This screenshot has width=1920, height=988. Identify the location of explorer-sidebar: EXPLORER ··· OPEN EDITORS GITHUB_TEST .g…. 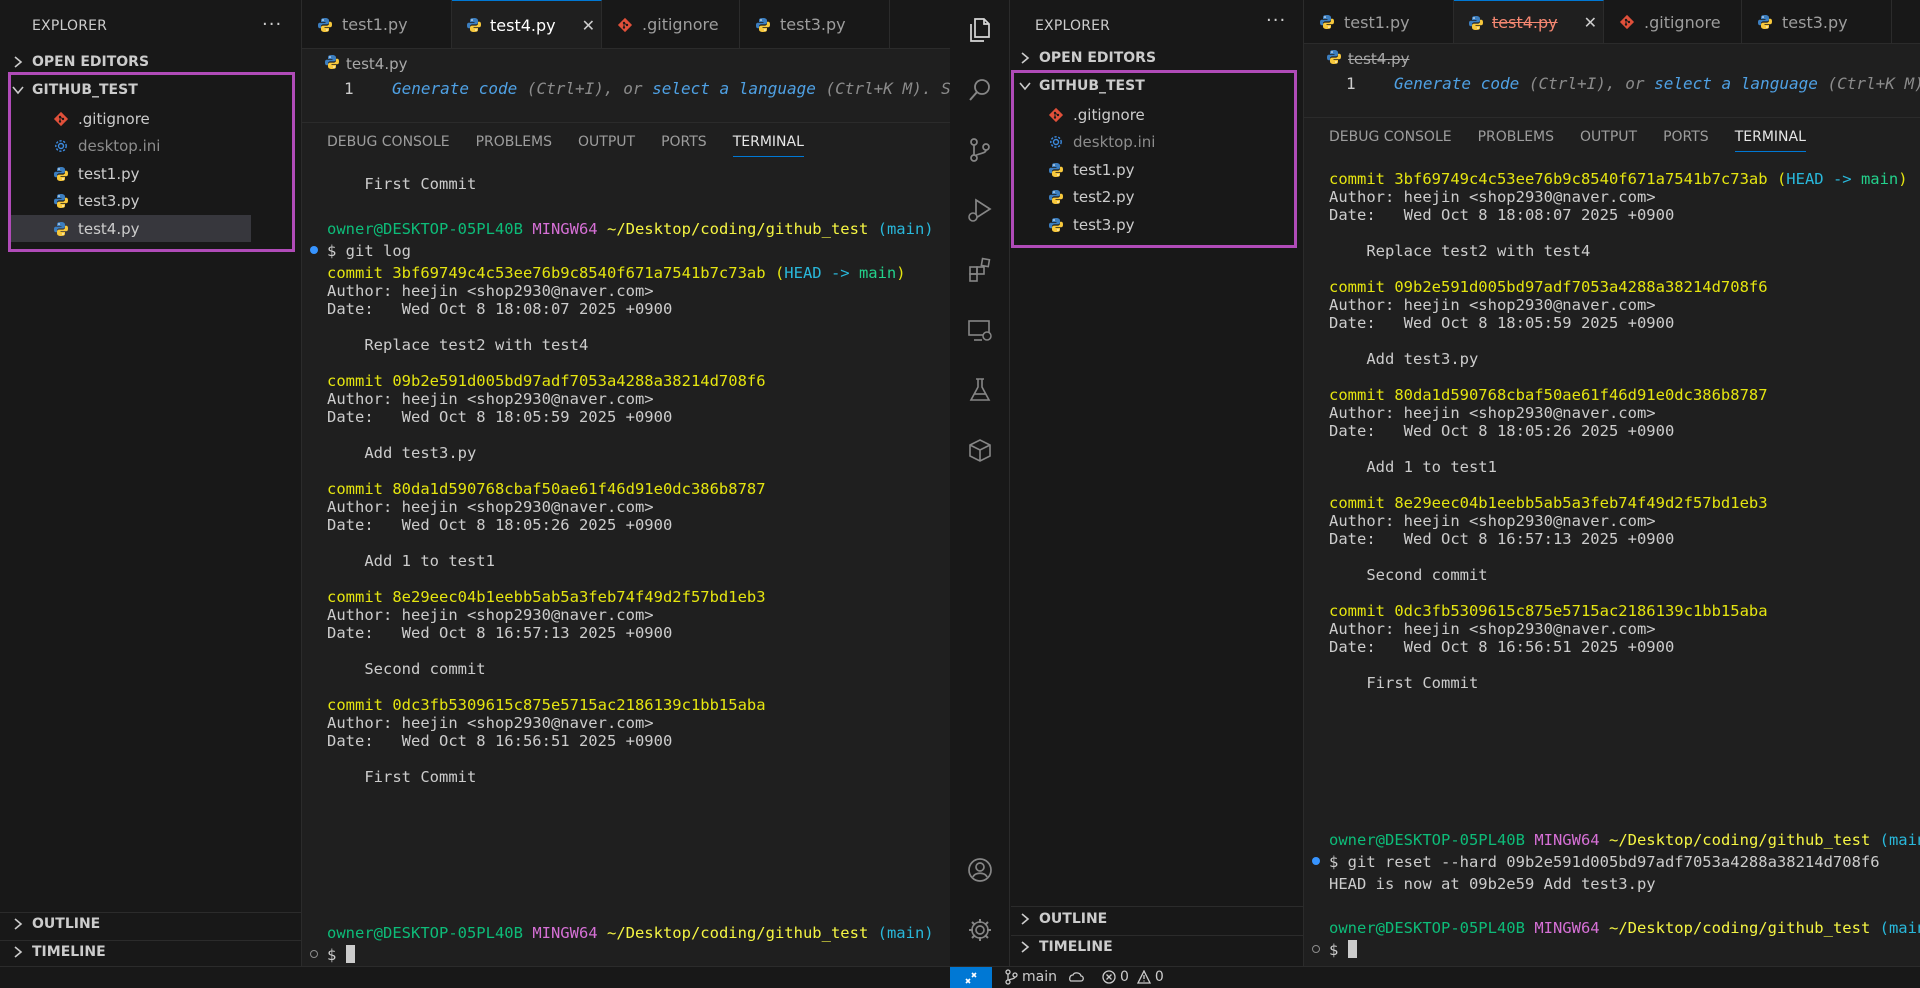
(1157, 483).